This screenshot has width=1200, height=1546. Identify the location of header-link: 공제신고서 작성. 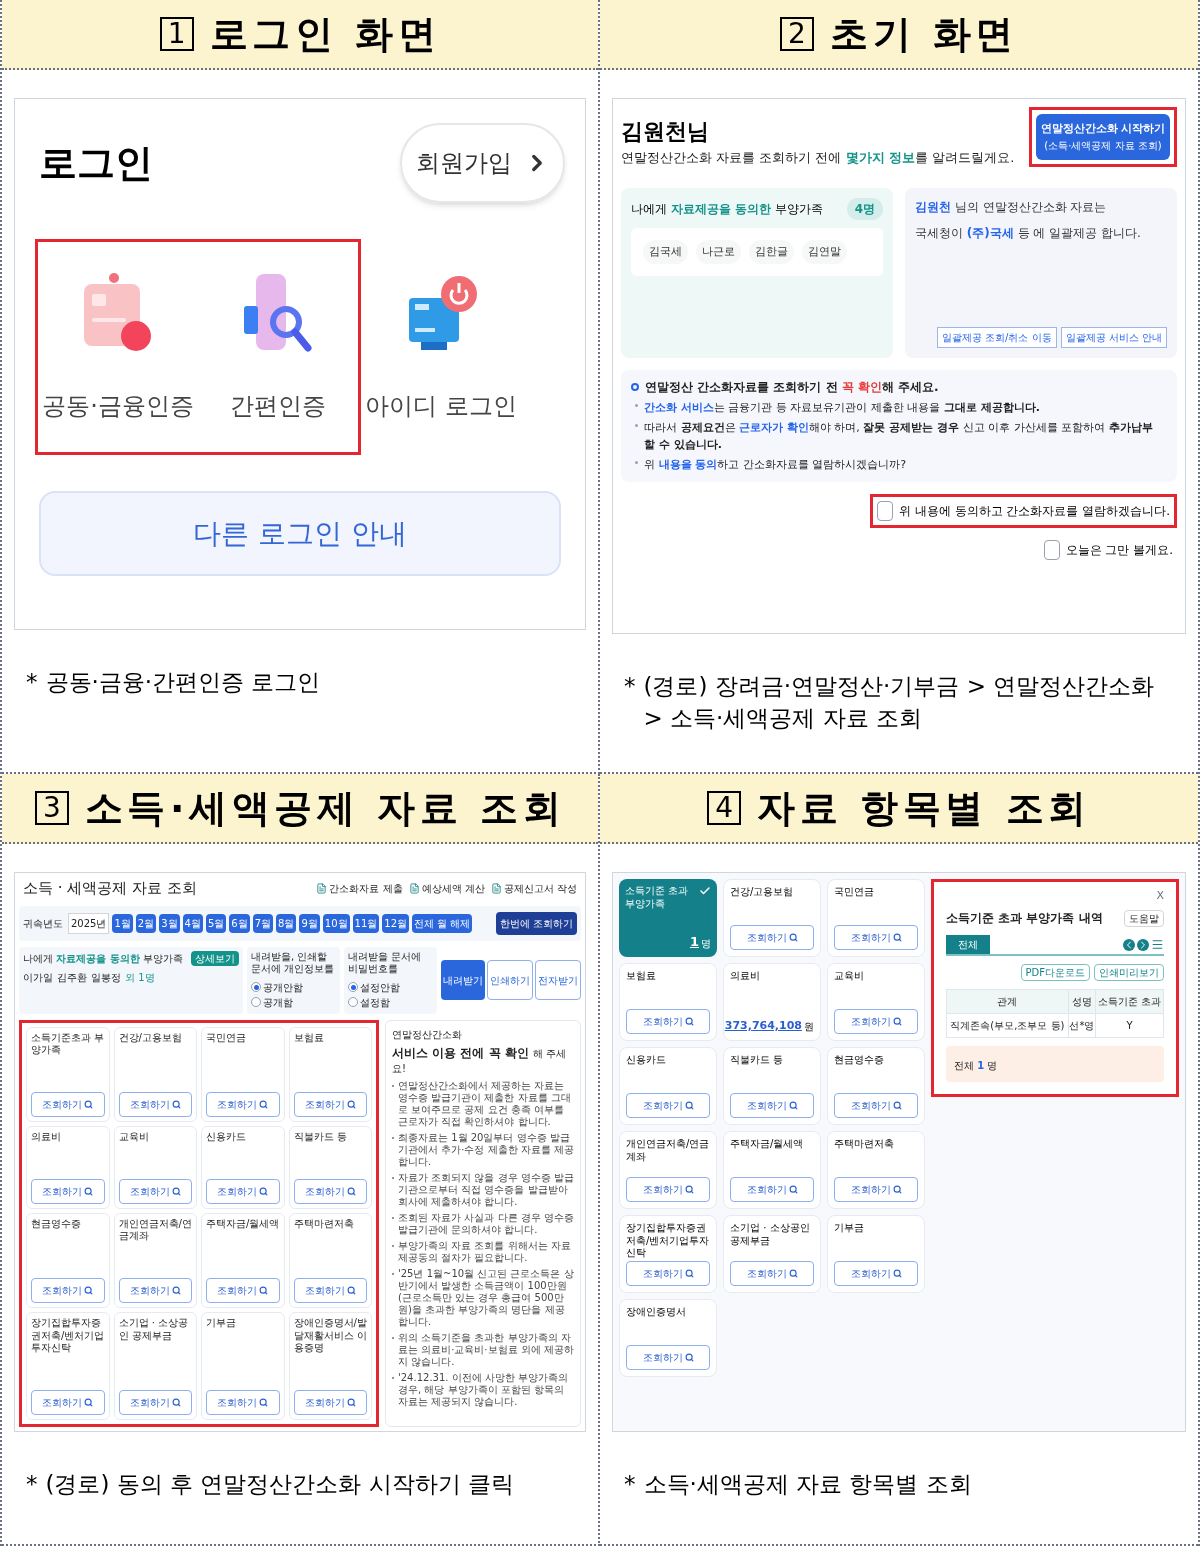
(533, 888).